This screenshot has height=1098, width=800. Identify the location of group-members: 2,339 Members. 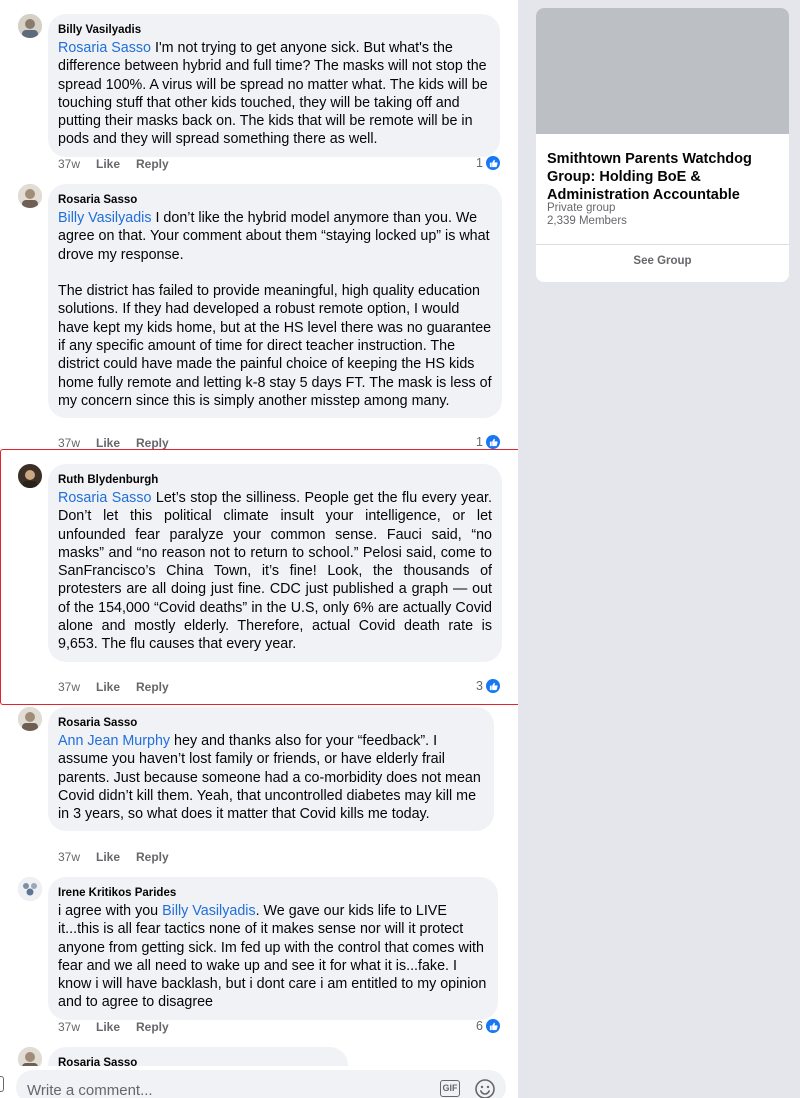
(587, 221).